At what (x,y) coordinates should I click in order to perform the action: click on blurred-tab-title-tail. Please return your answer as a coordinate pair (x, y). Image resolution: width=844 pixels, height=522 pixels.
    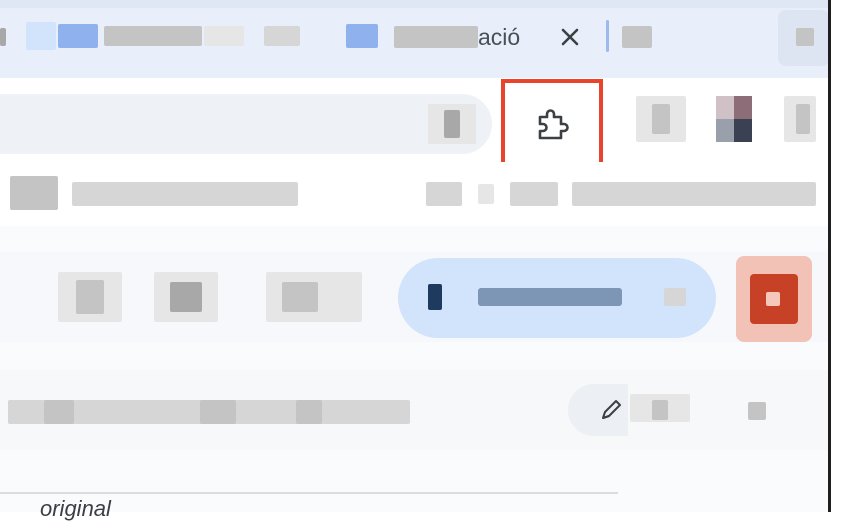
    Looking at the image, I should click on (224, 36).